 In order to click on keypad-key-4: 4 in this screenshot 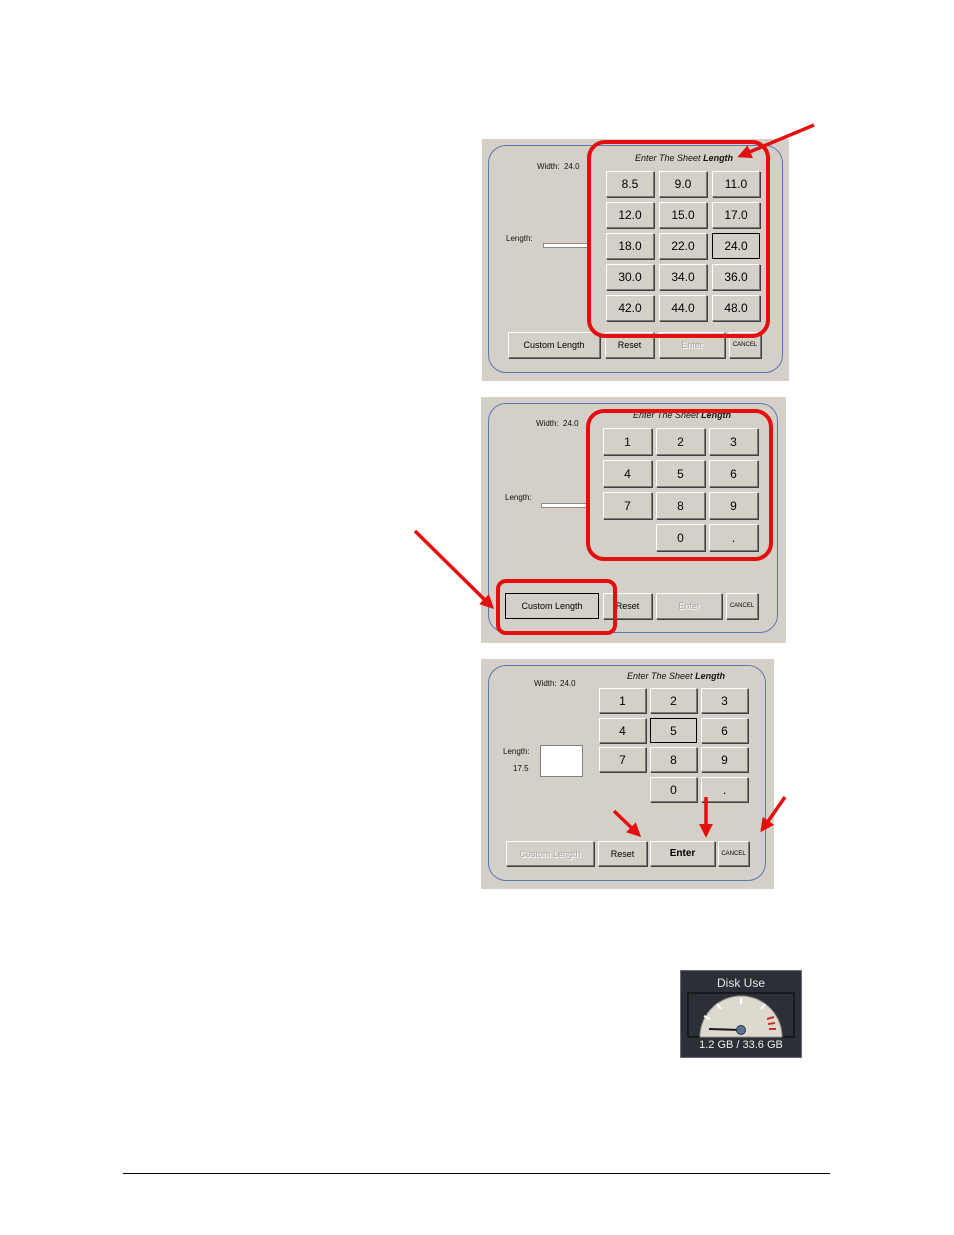, I will do `click(622, 730)`.